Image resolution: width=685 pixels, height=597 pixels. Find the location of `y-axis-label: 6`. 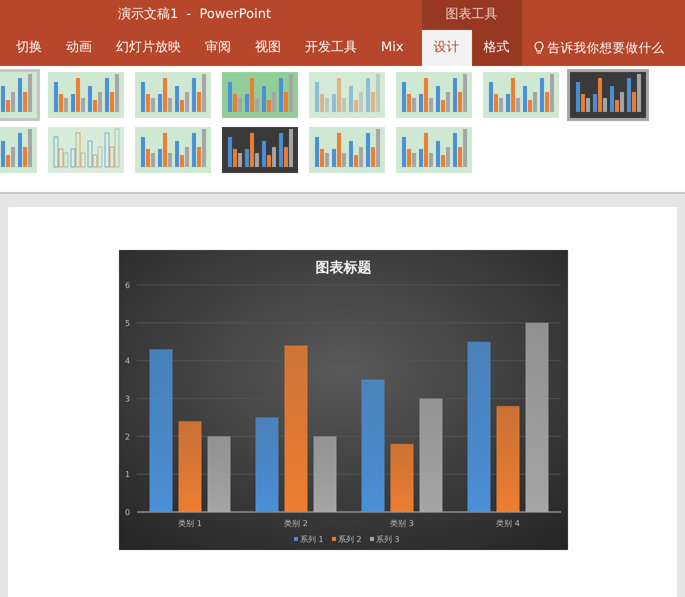

y-axis-label: 6 is located at coordinates (127, 285).